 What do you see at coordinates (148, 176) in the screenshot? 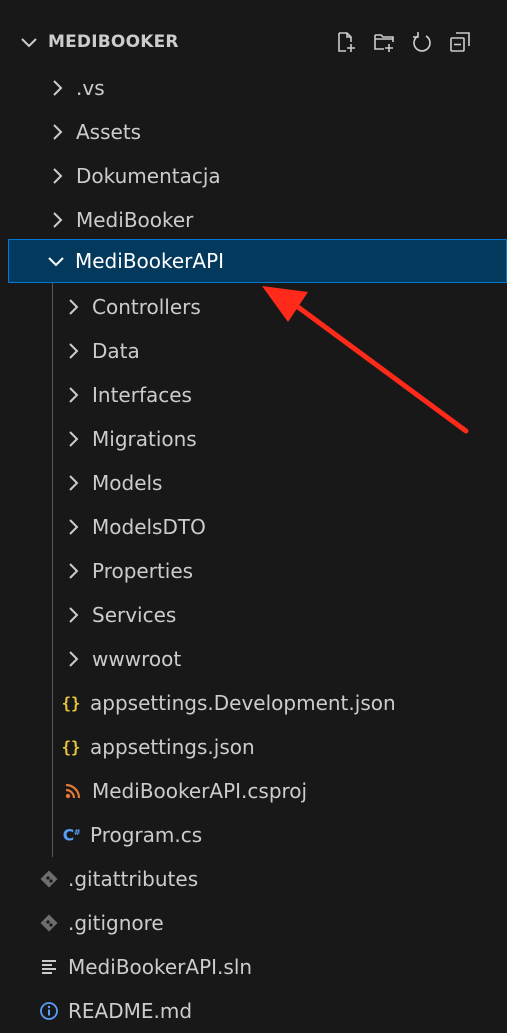
I see `tree-item-label: Dokumentacja` at bounding box center [148, 176].